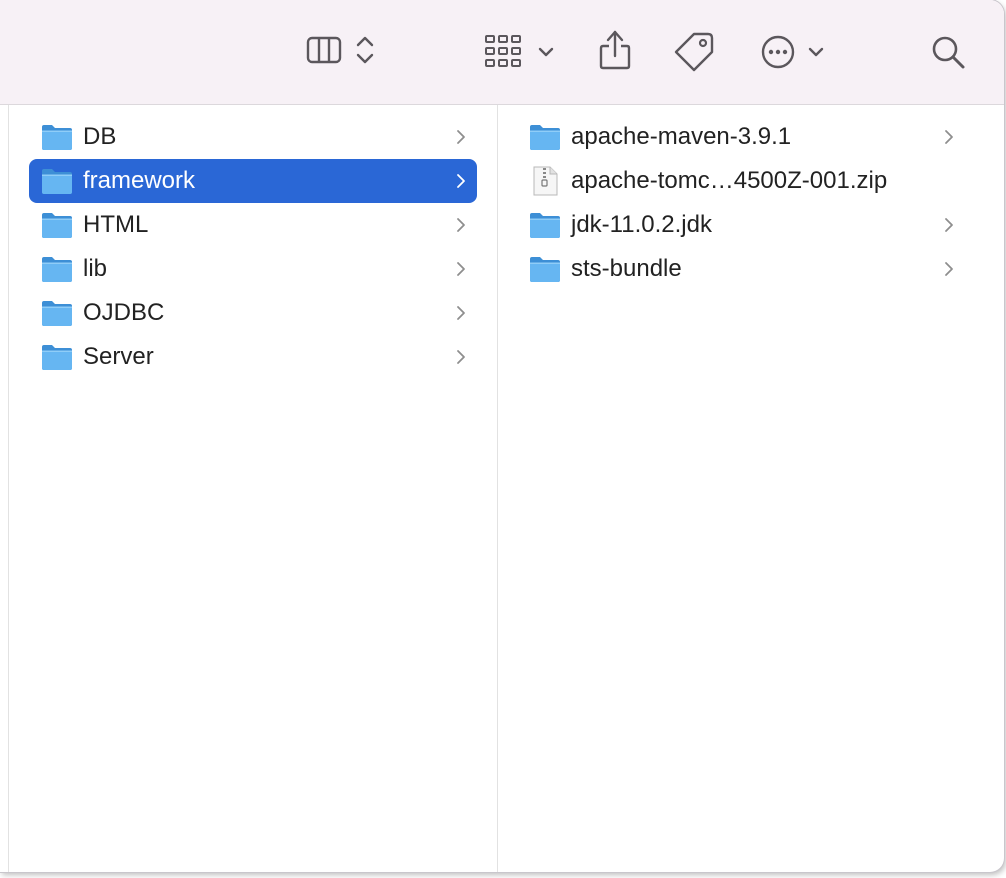 This screenshot has width=1006, height=878. I want to click on share-icon, so click(615, 50).